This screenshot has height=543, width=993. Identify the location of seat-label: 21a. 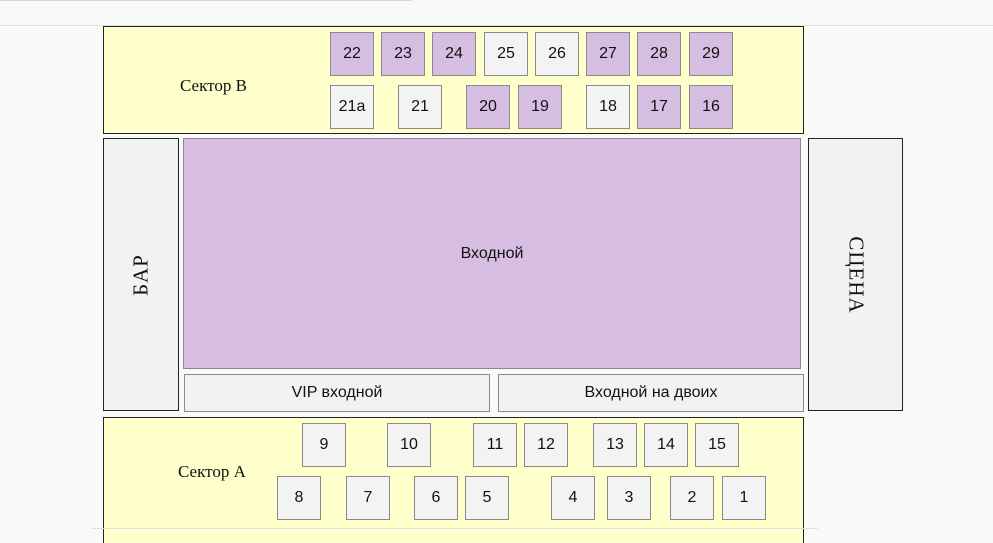
(352, 106).